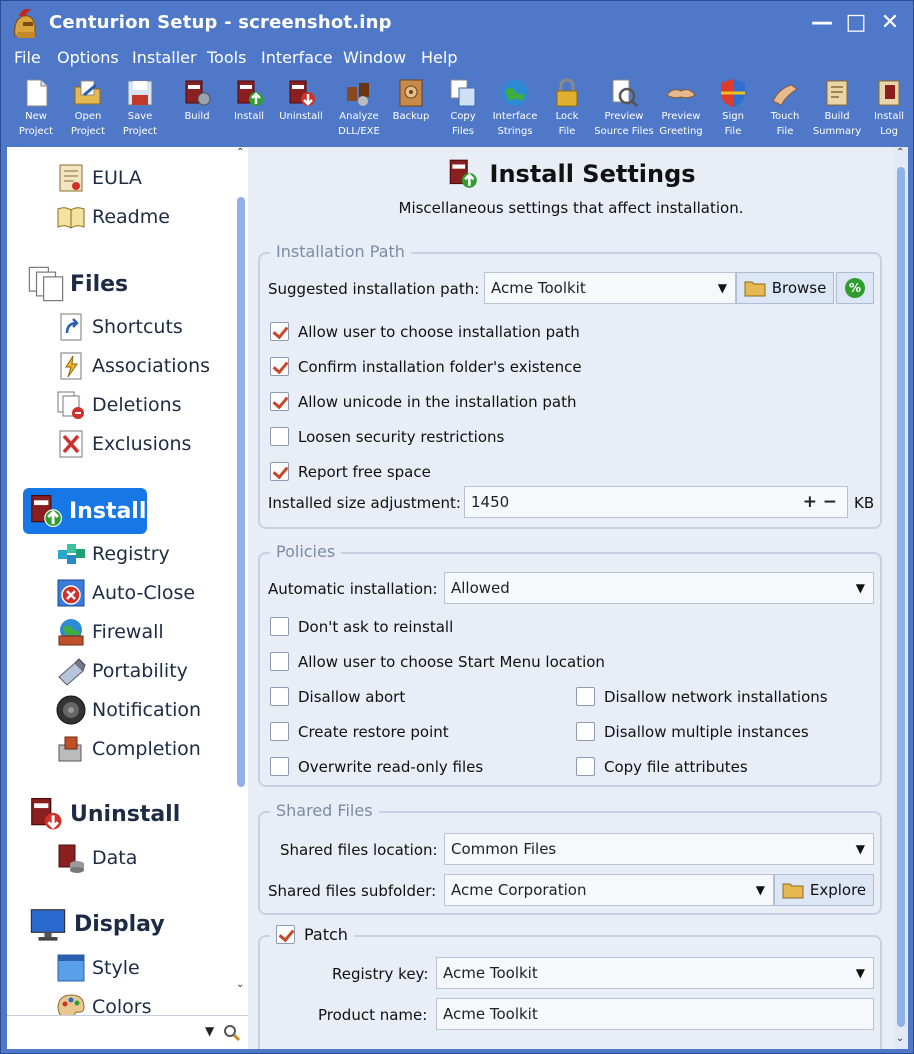 The image size is (914, 1054). I want to click on minimize-button: —, so click(822, 23).